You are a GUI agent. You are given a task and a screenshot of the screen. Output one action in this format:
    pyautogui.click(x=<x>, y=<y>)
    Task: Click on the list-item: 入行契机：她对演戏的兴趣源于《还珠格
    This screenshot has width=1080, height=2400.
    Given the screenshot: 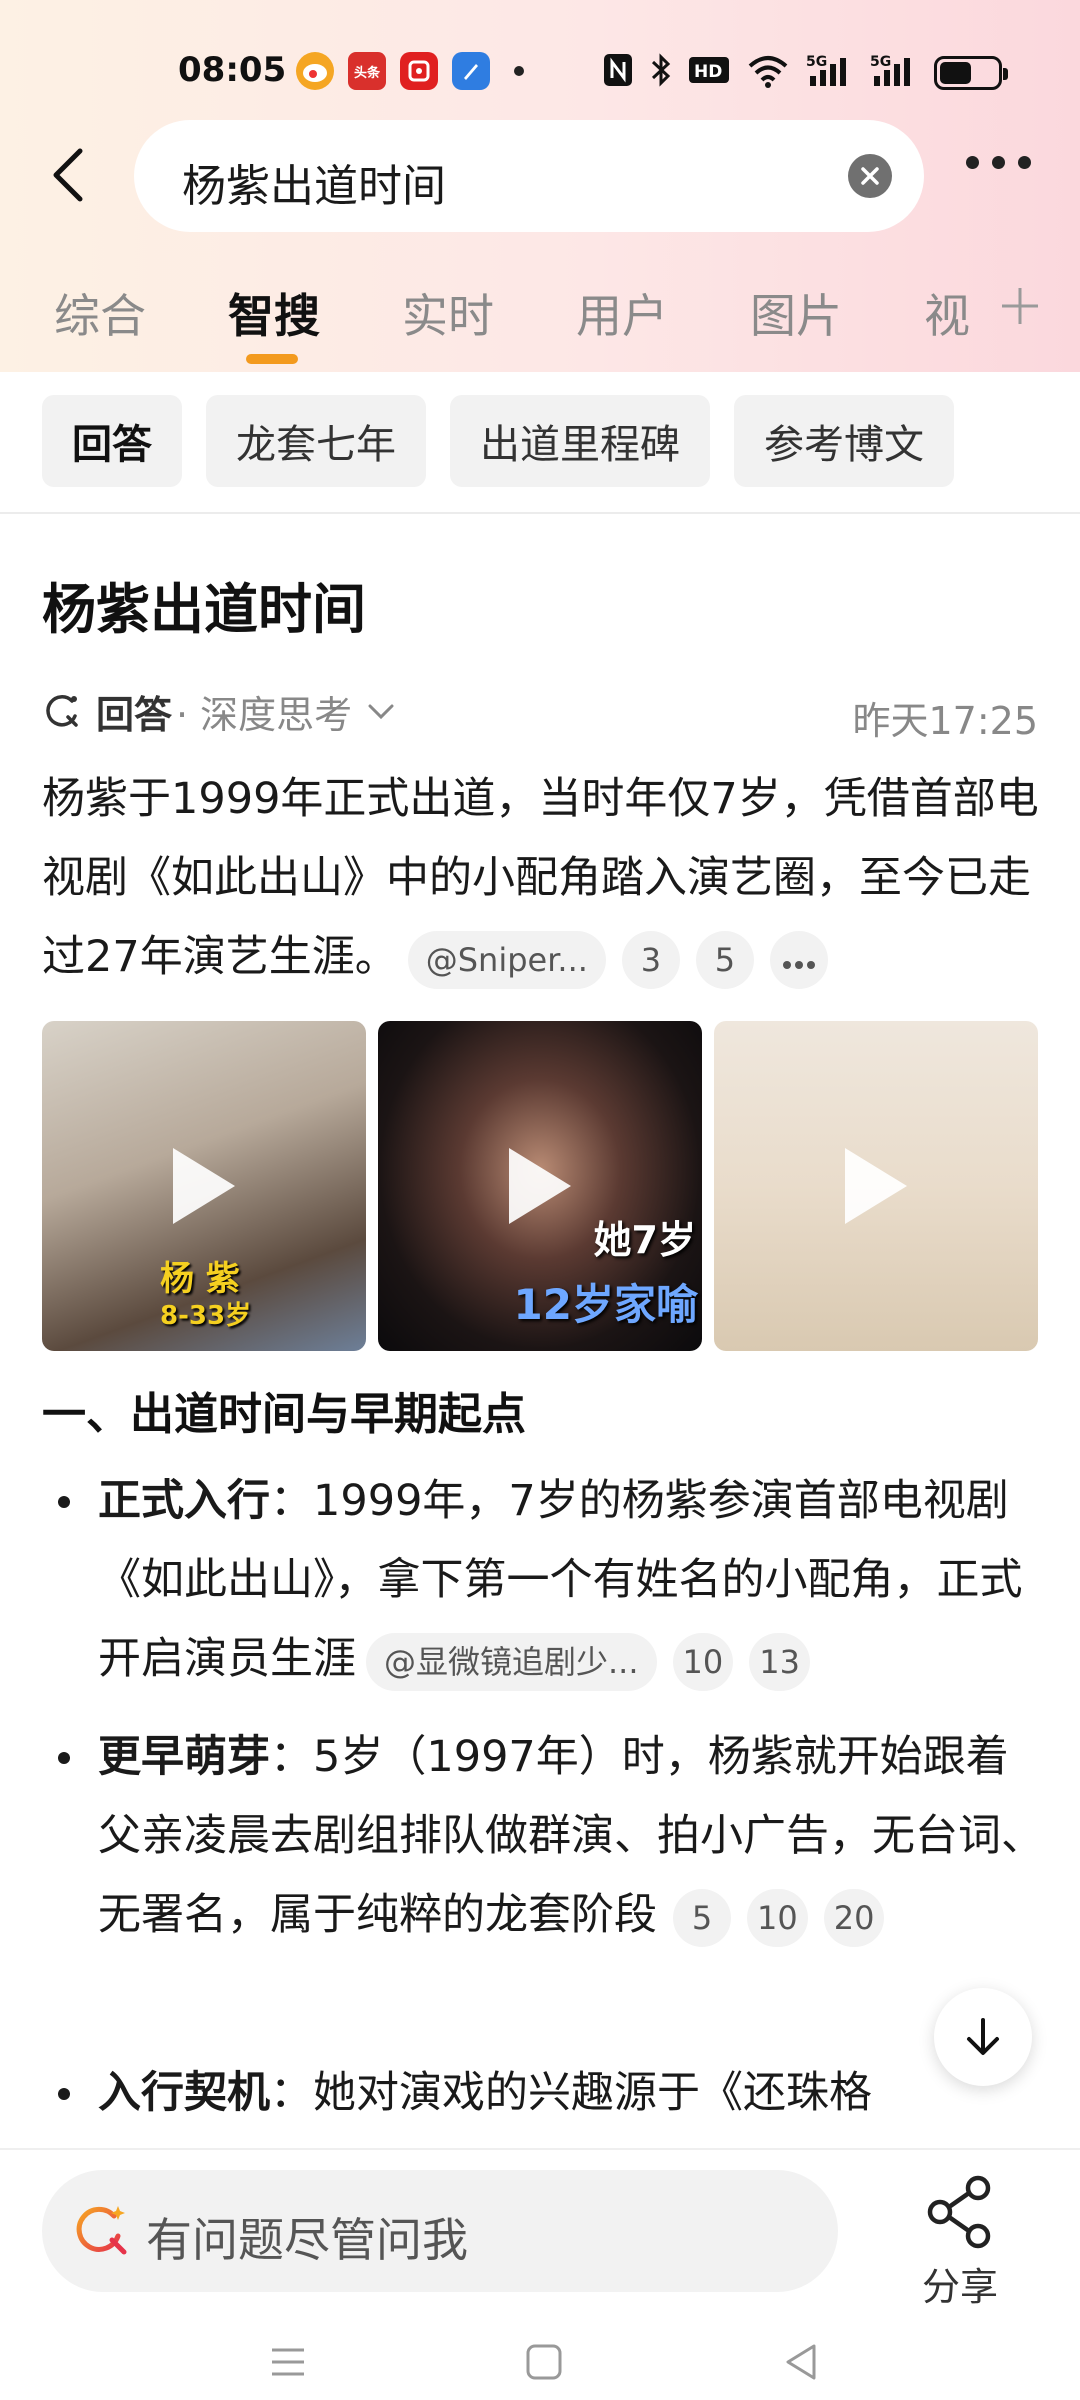 What is the action you would take?
    pyautogui.click(x=573, y=2093)
    